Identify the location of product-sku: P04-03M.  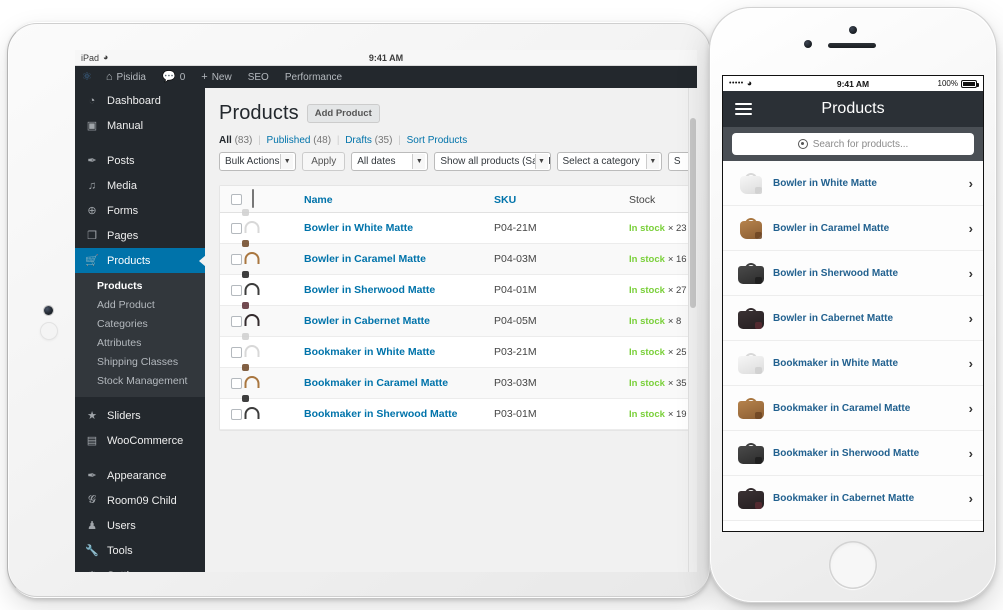
(515, 259).